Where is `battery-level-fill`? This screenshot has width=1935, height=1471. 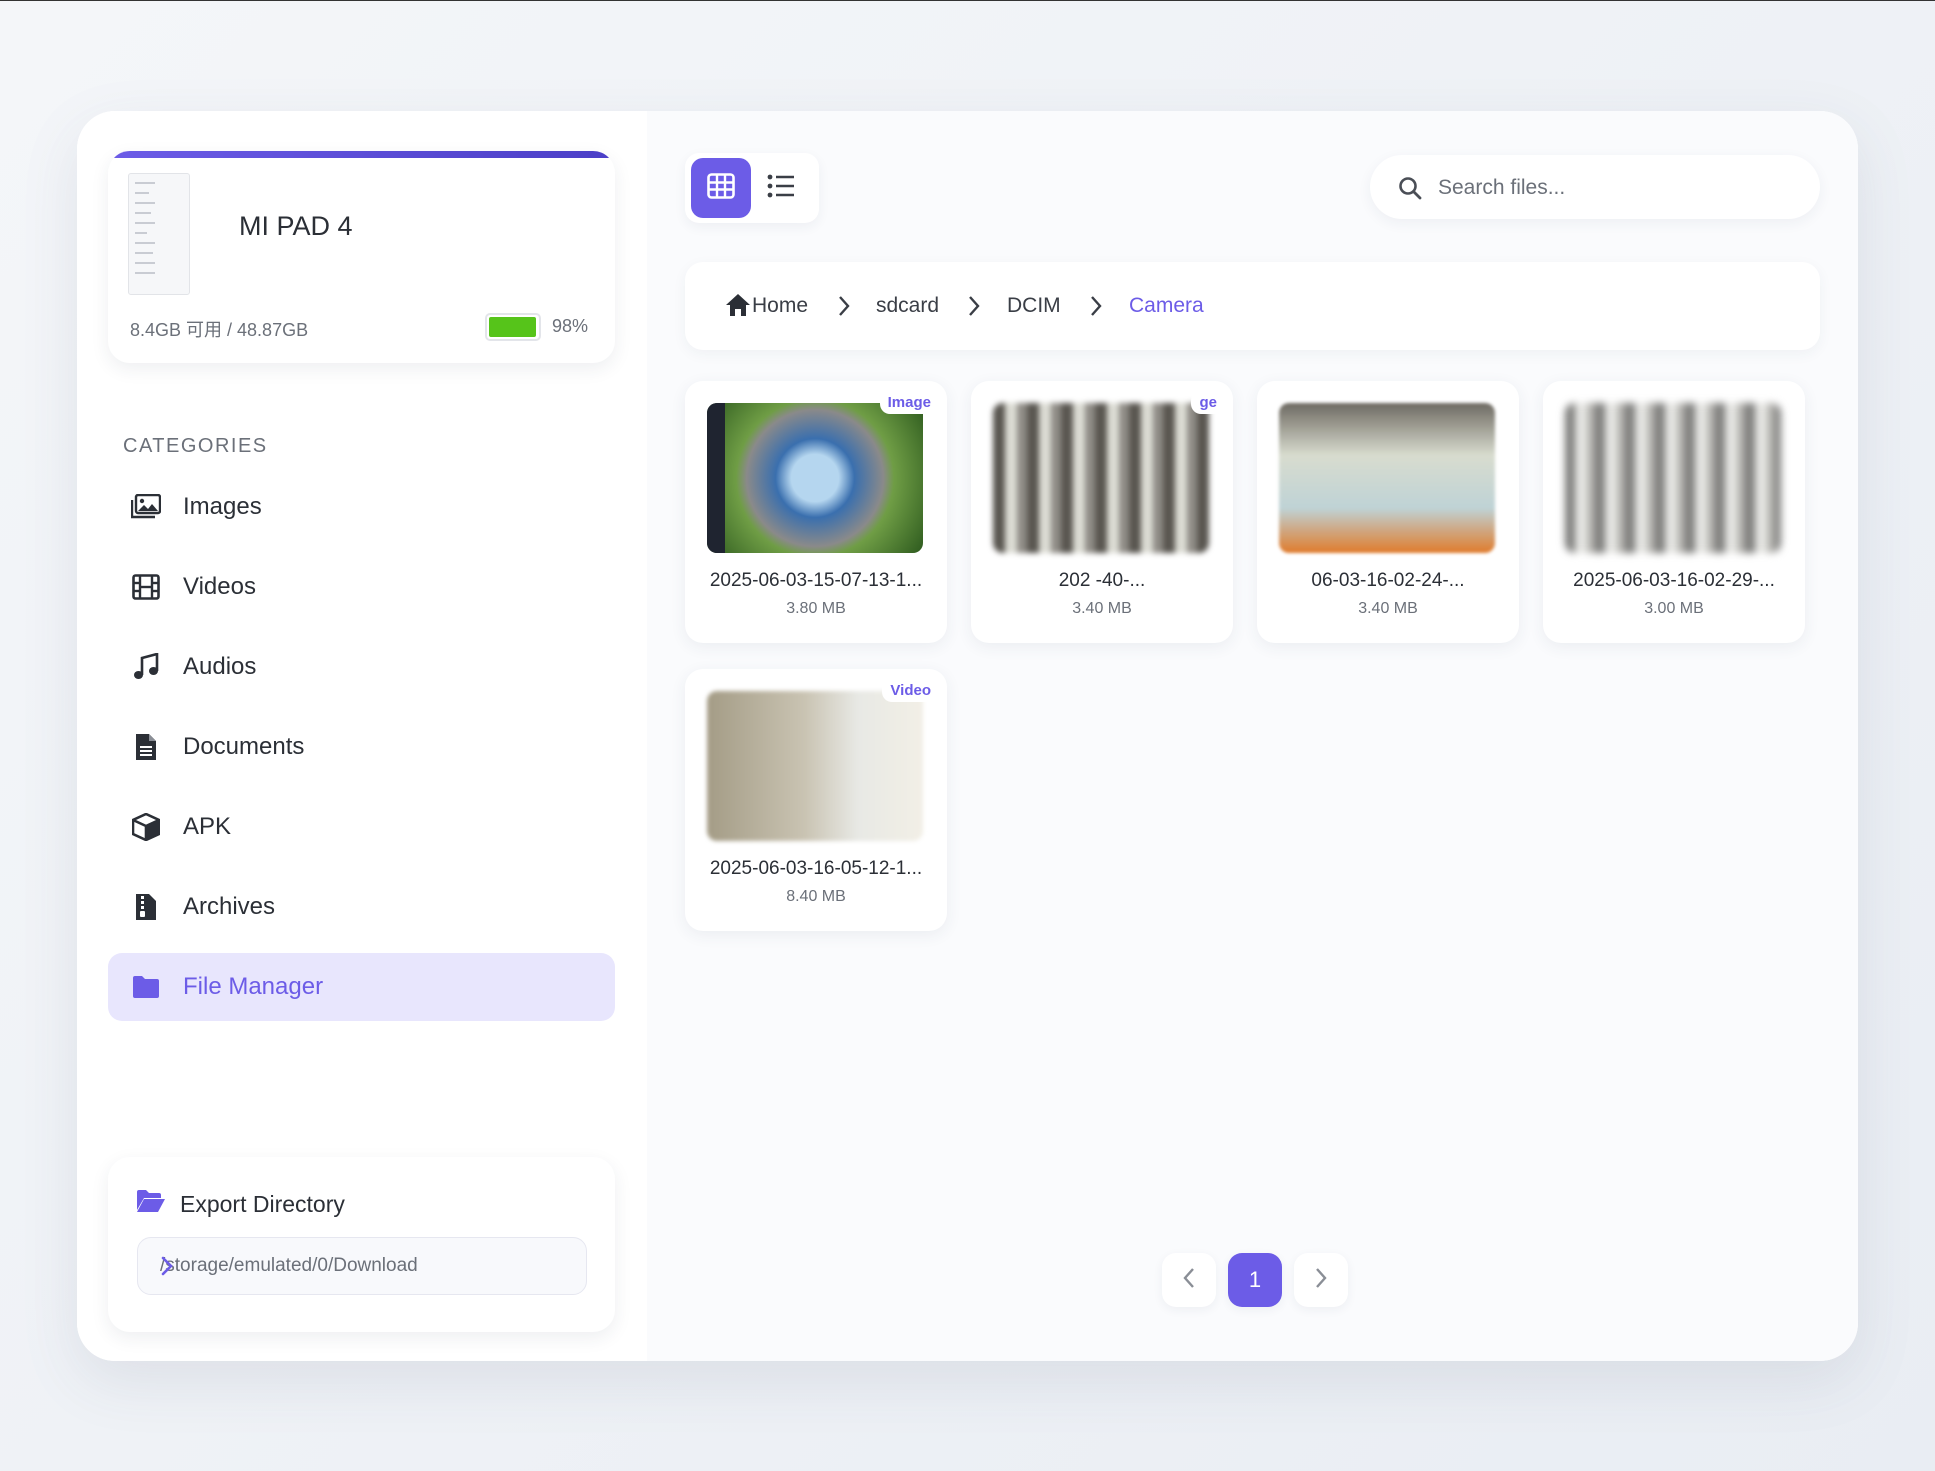 battery-level-fill is located at coordinates (512, 327).